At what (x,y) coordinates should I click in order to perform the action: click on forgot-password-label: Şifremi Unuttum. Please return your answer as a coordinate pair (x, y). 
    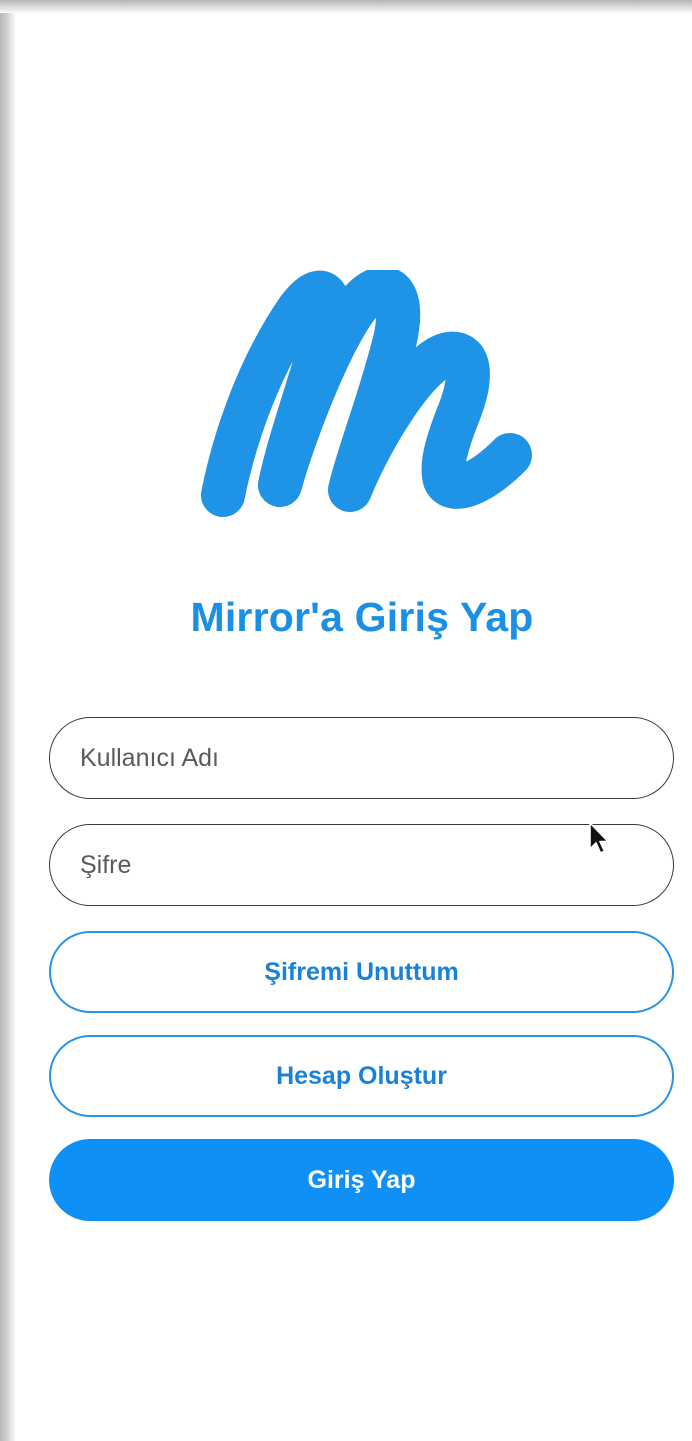
    Looking at the image, I should click on (361, 971).